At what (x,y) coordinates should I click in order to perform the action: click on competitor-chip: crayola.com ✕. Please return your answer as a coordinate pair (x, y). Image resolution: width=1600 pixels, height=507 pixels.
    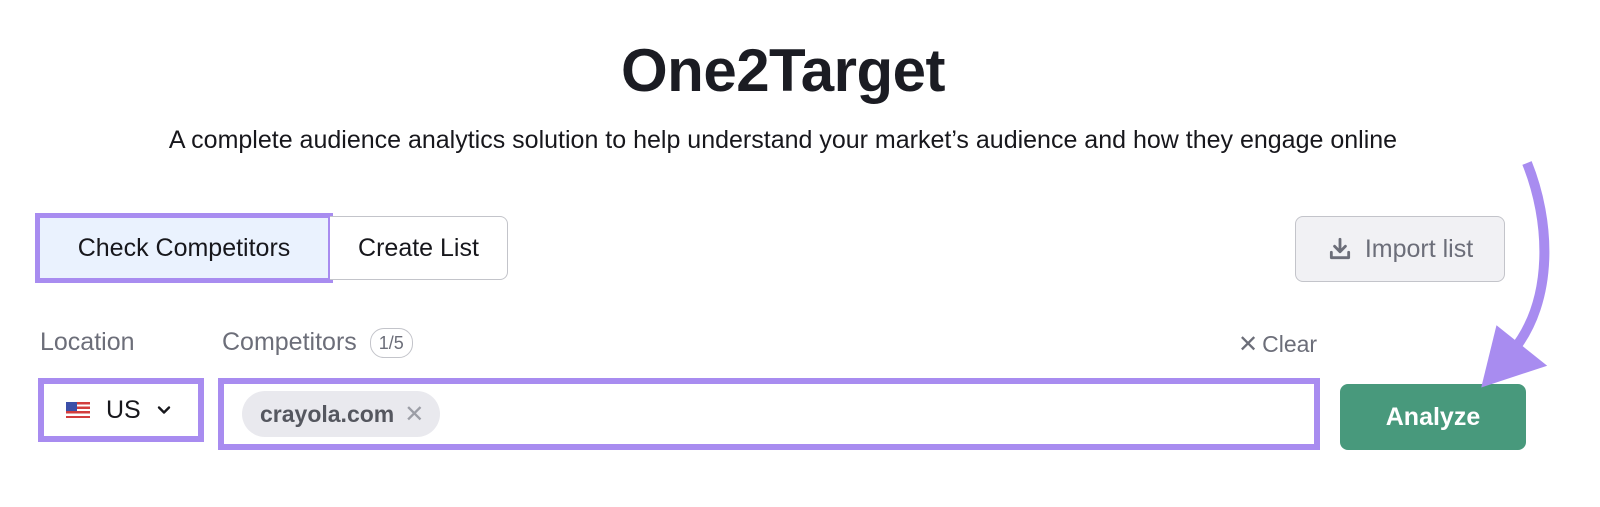
    Looking at the image, I should click on (341, 414).